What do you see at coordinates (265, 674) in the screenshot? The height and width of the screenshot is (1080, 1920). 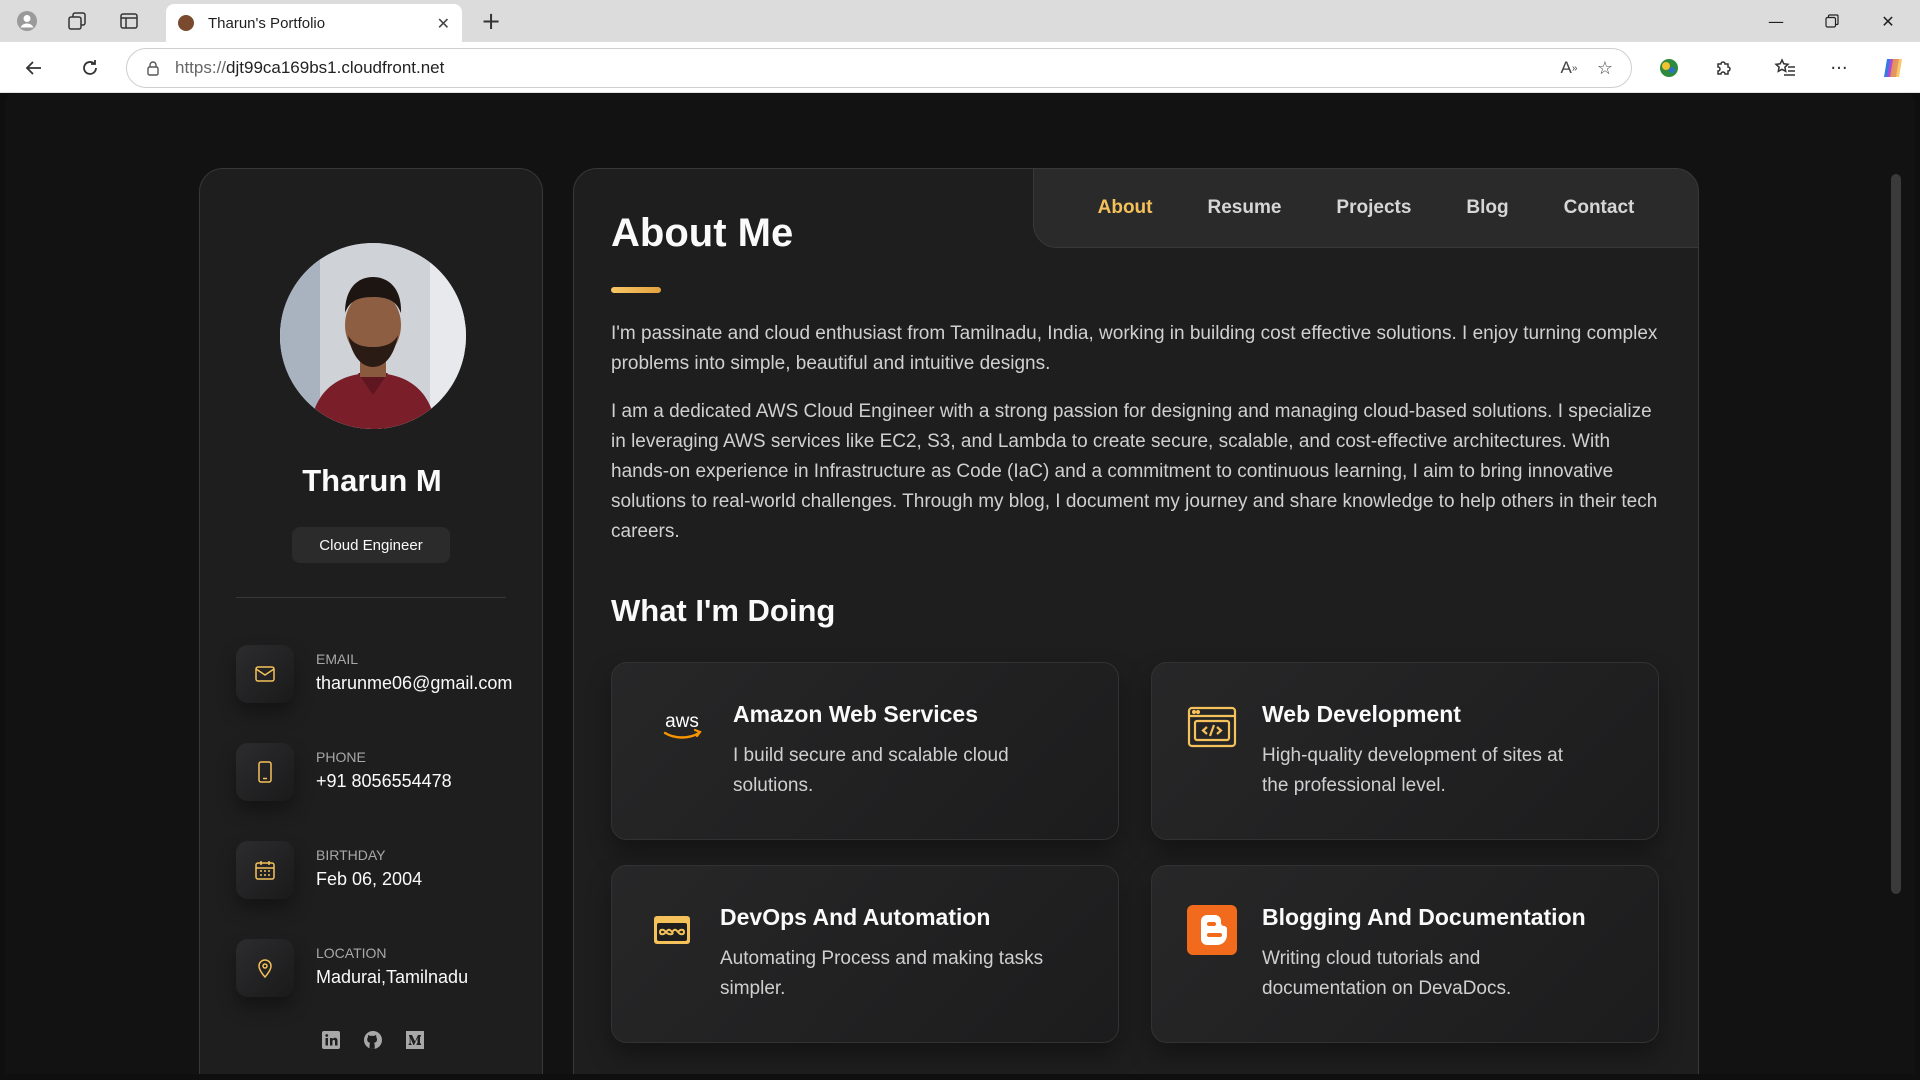 I see `mail-icon` at bounding box center [265, 674].